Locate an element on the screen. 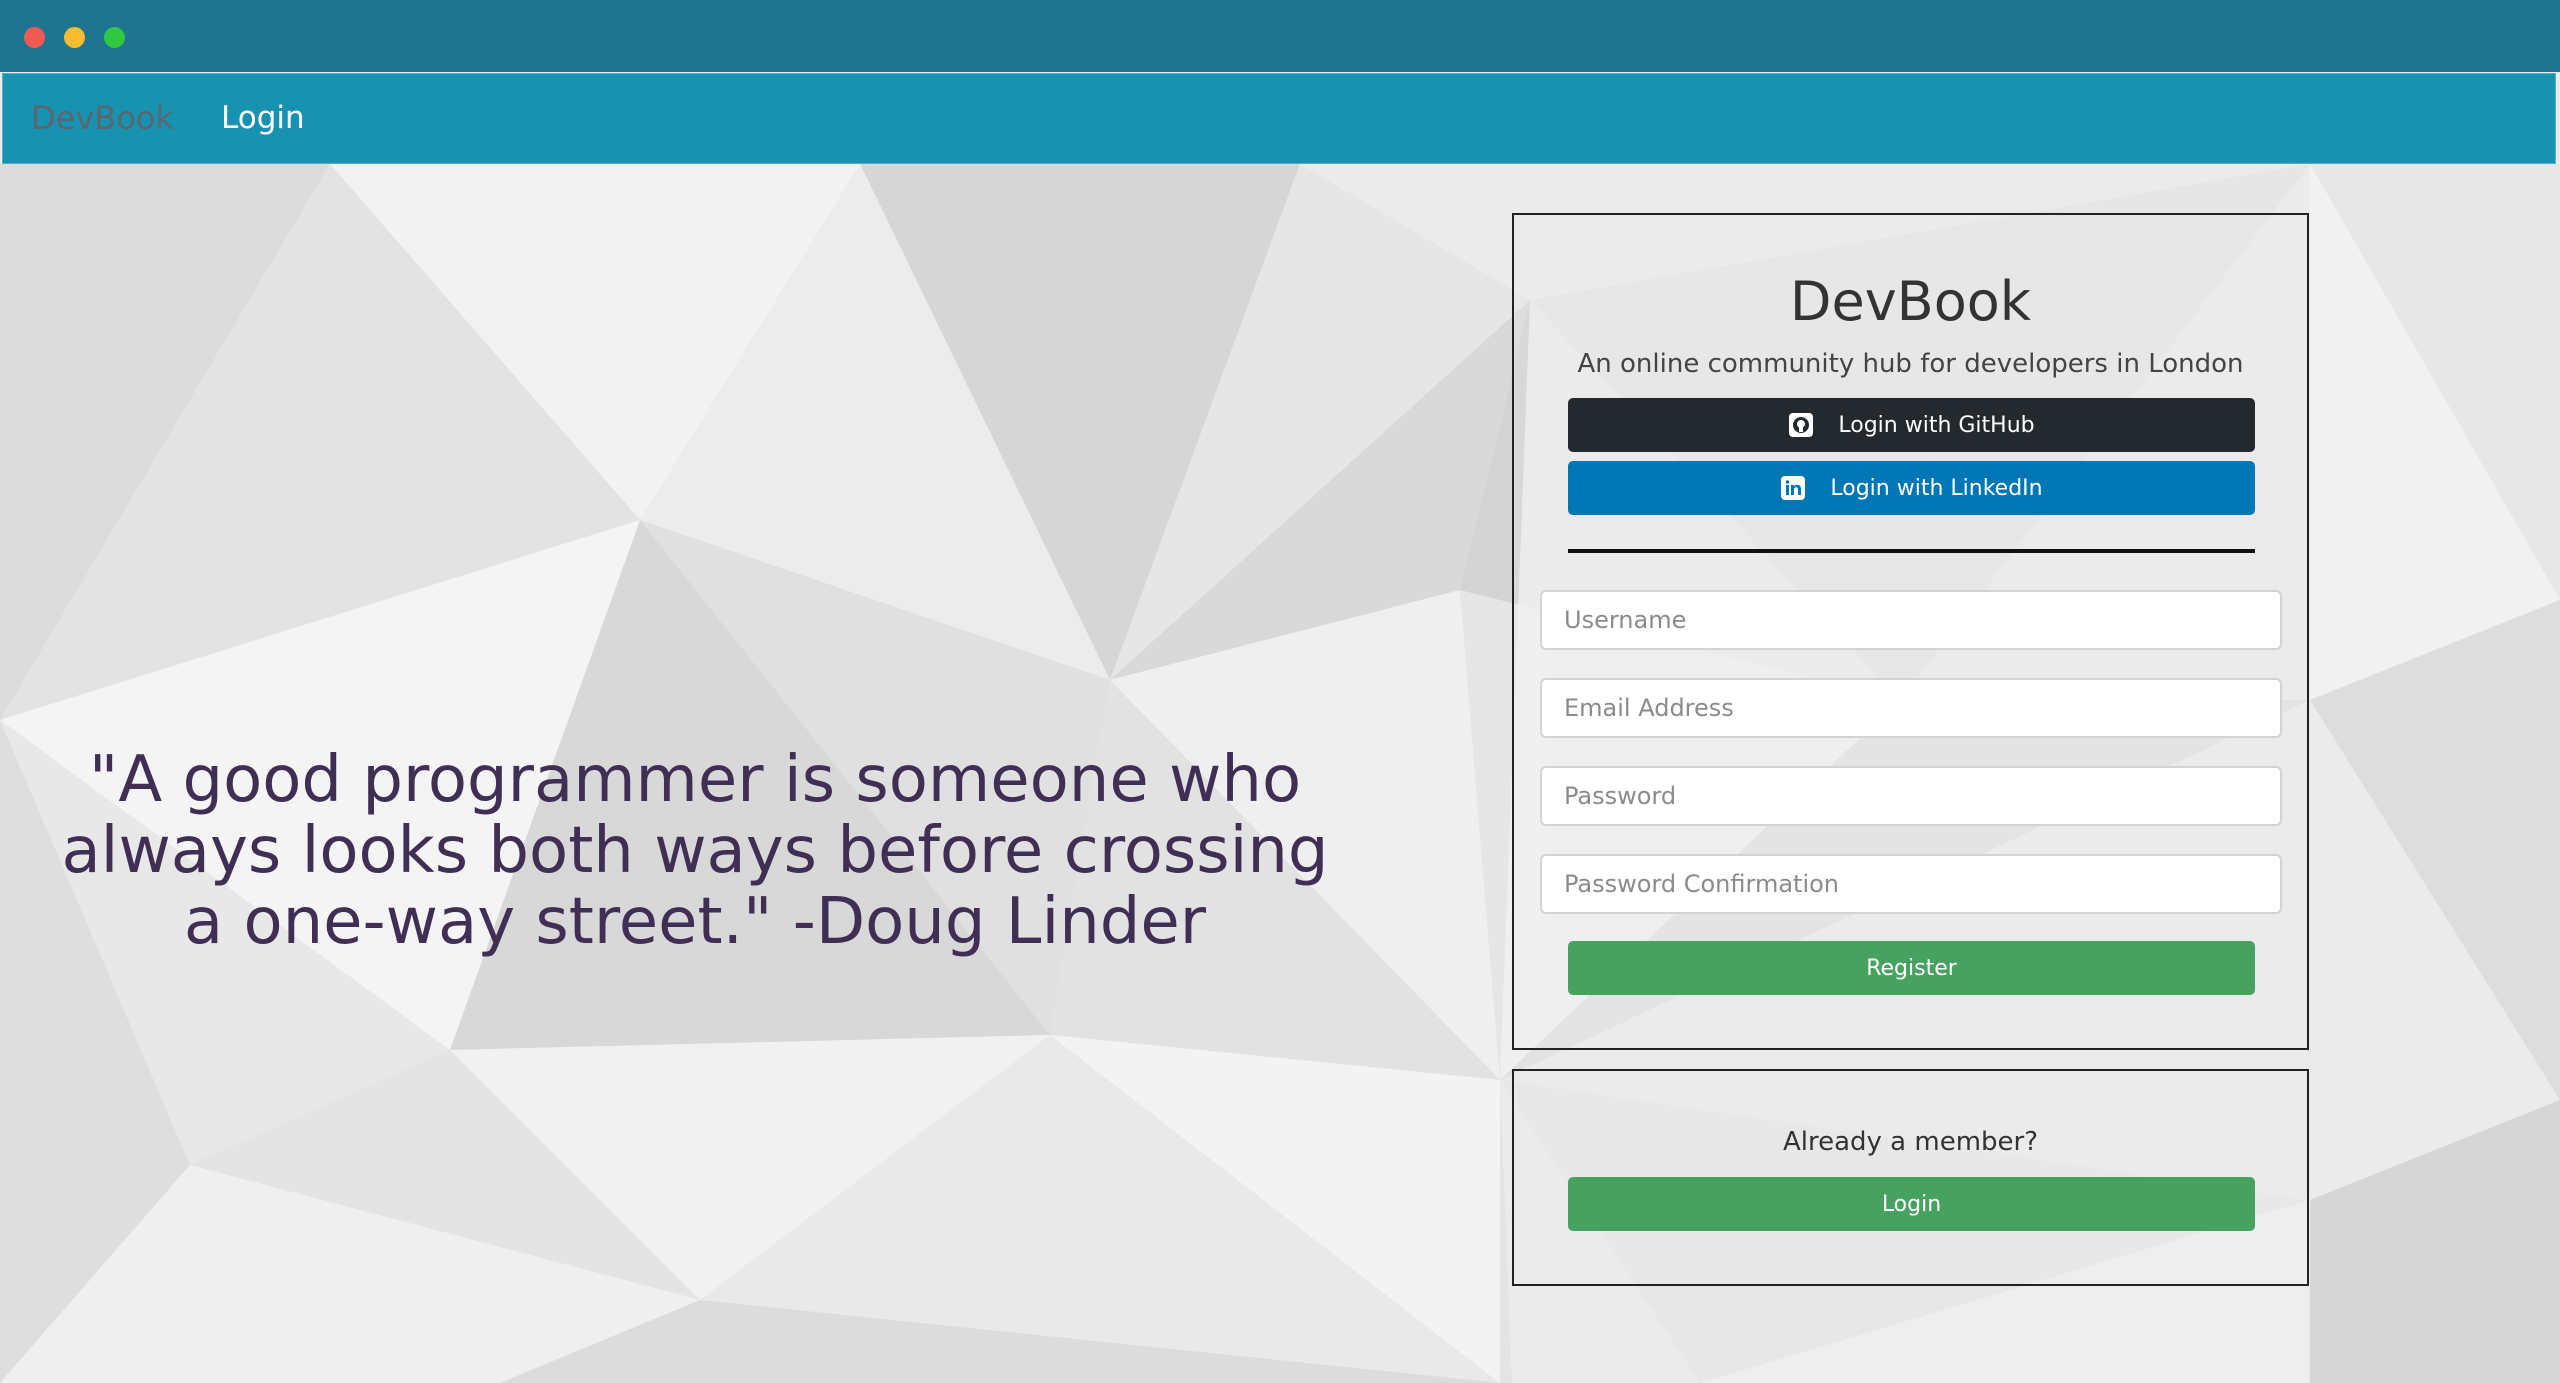  card-title: DevBook is located at coordinates (1910, 301).